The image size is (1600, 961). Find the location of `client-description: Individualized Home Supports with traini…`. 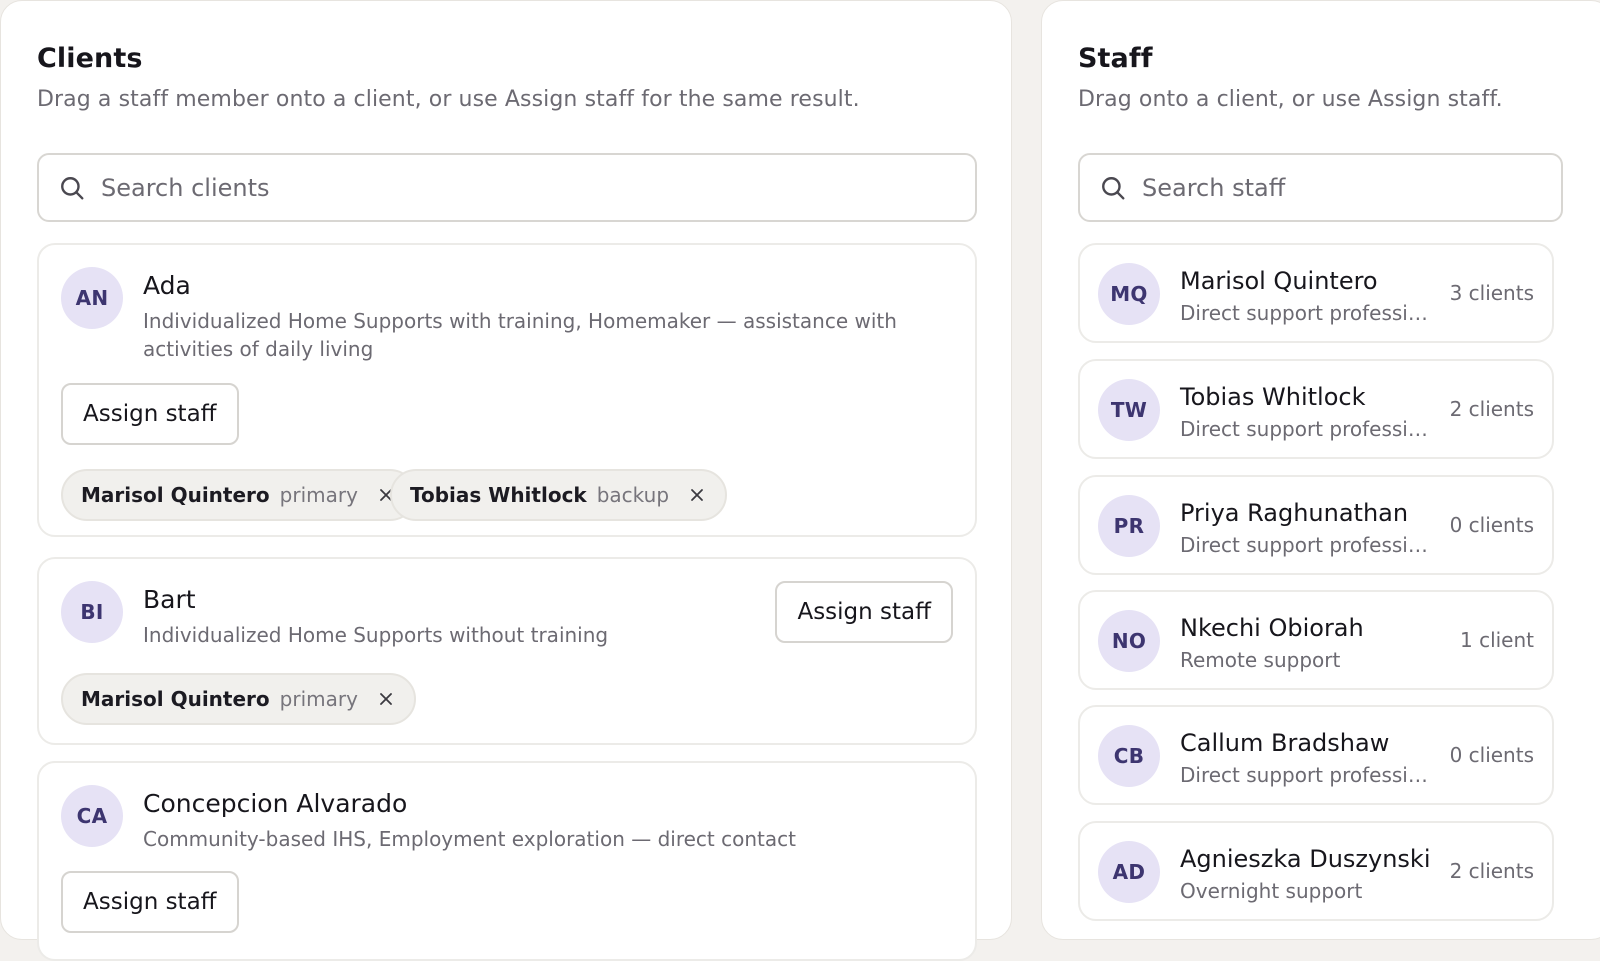

client-description: Individualized Home Supports with traini… is located at coordinates (520, 335).